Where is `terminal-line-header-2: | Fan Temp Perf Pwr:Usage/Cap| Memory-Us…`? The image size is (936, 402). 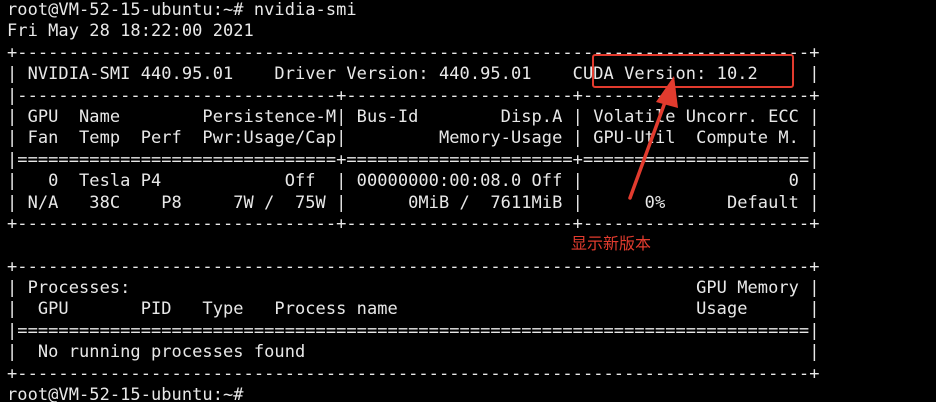 terminal-line-header-2: | Fan Temp Perf Pwr:Usage/Cap| Memory-Us… is located at coordinates (413, 138).